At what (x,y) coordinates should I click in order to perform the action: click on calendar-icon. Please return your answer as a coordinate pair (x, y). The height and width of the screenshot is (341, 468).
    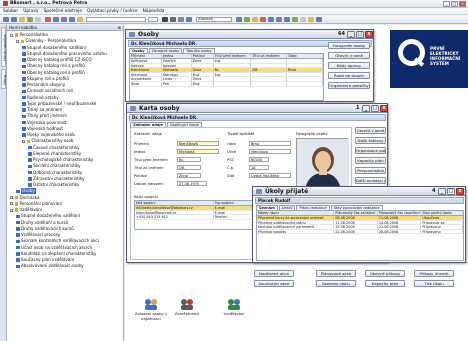
    Looking at the image, I should click on (271, 19).